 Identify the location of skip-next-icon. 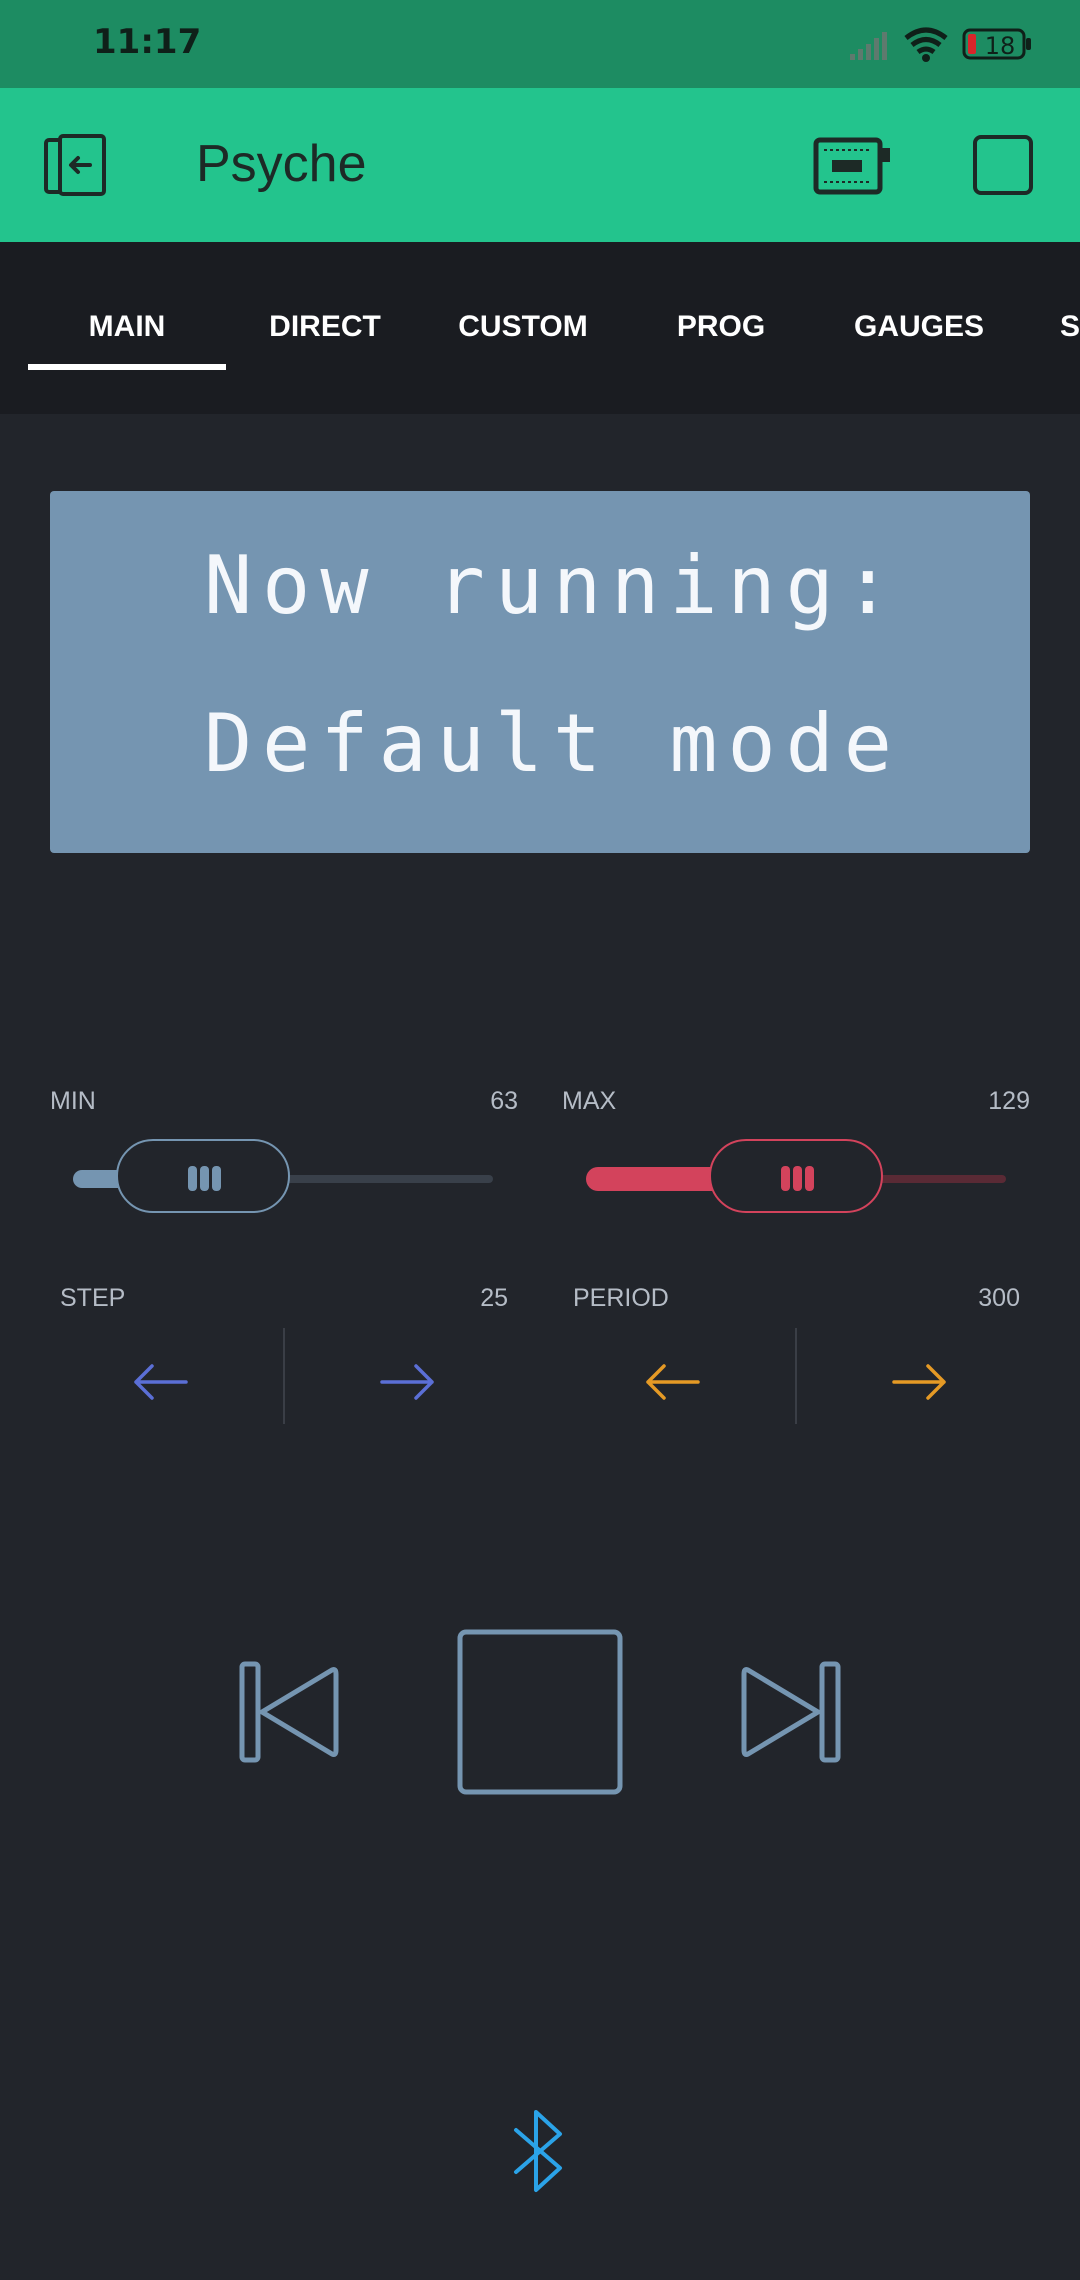
(792, 1712).